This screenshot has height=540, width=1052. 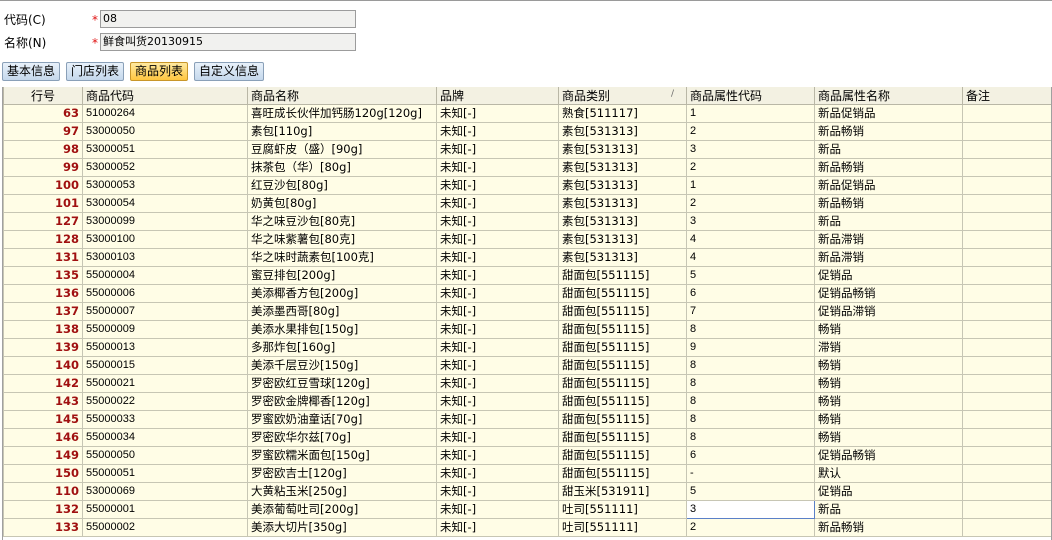 I want to click on cell-product-code: 55000050, so click(x=165, y=455).